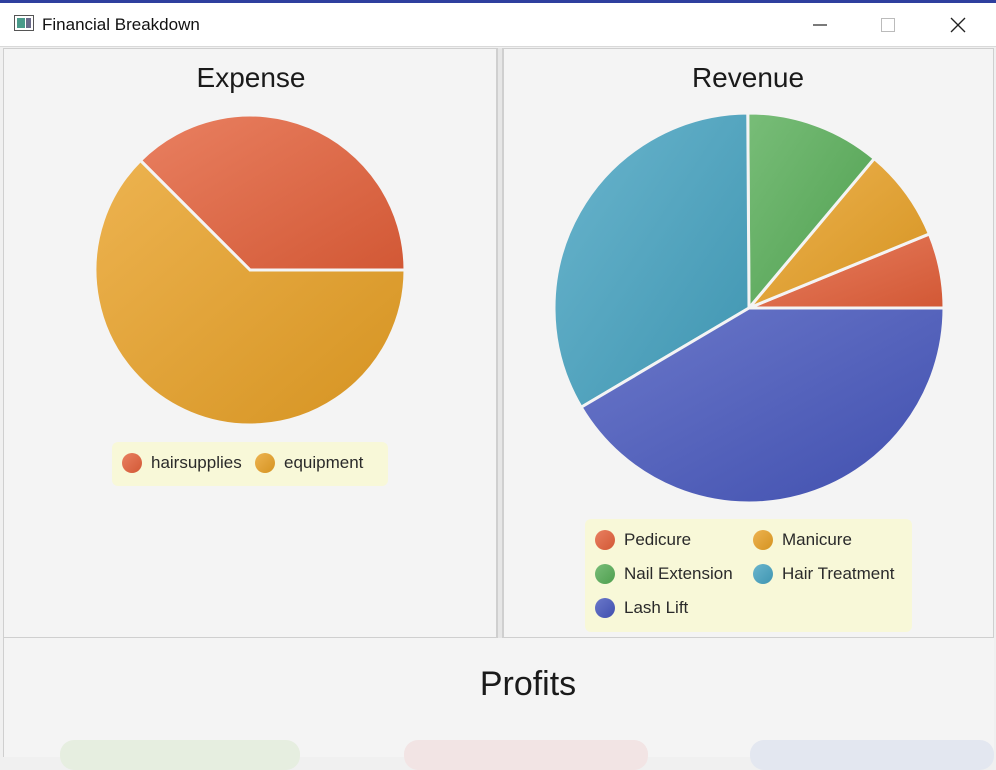  What do you see at coordinates (678, 573) in the screenshot?
I see `legend-label: Nail Extension` at bounding box center [678, 573].